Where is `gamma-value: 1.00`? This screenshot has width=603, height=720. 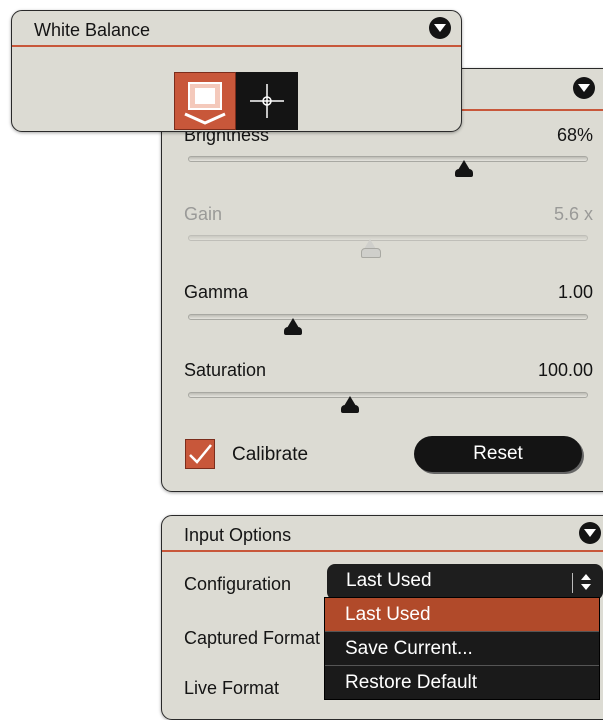
gamma-value: 1.00 is located at coordinates (575, 292).